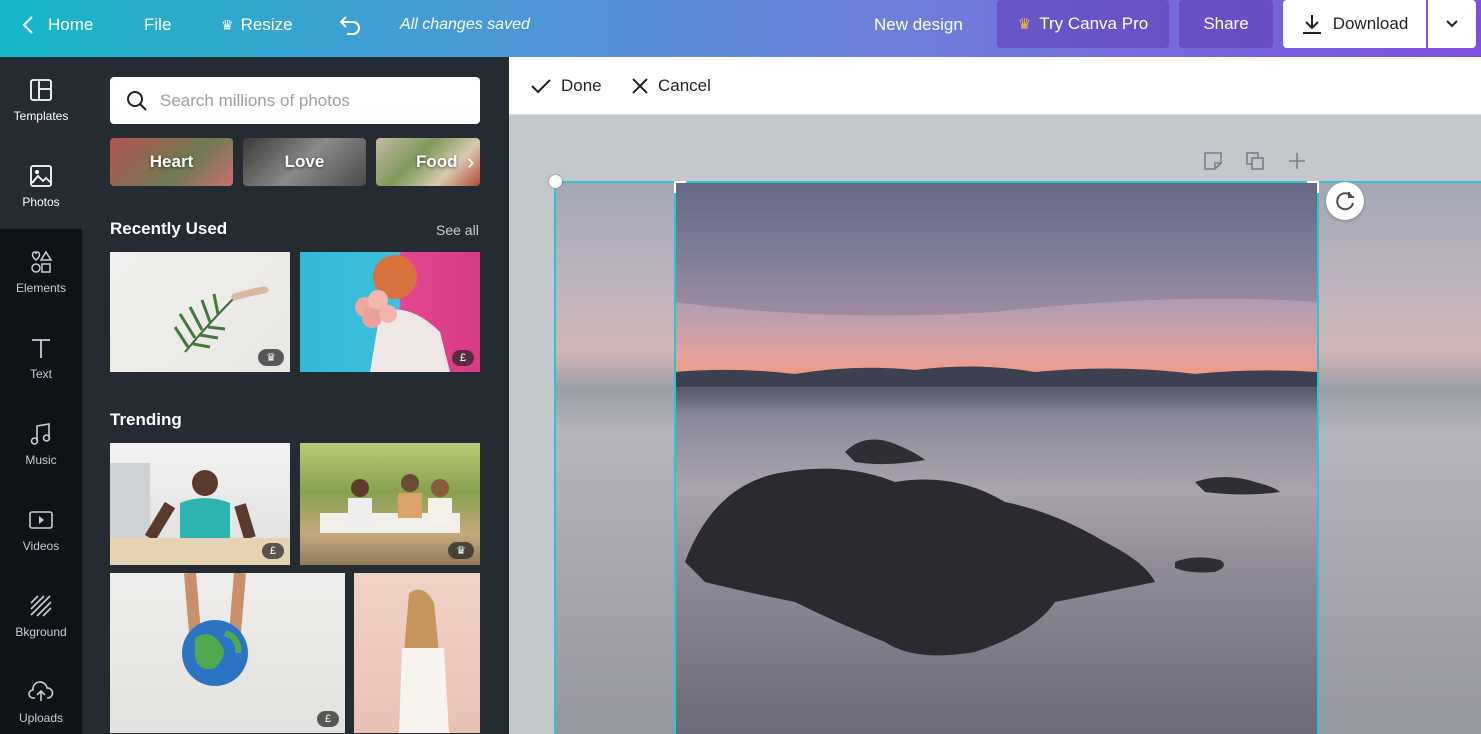  What do you see at coordinates (581, 85) in the screenshot?
I see `done-label: Done` at bounding box center [581, 85].